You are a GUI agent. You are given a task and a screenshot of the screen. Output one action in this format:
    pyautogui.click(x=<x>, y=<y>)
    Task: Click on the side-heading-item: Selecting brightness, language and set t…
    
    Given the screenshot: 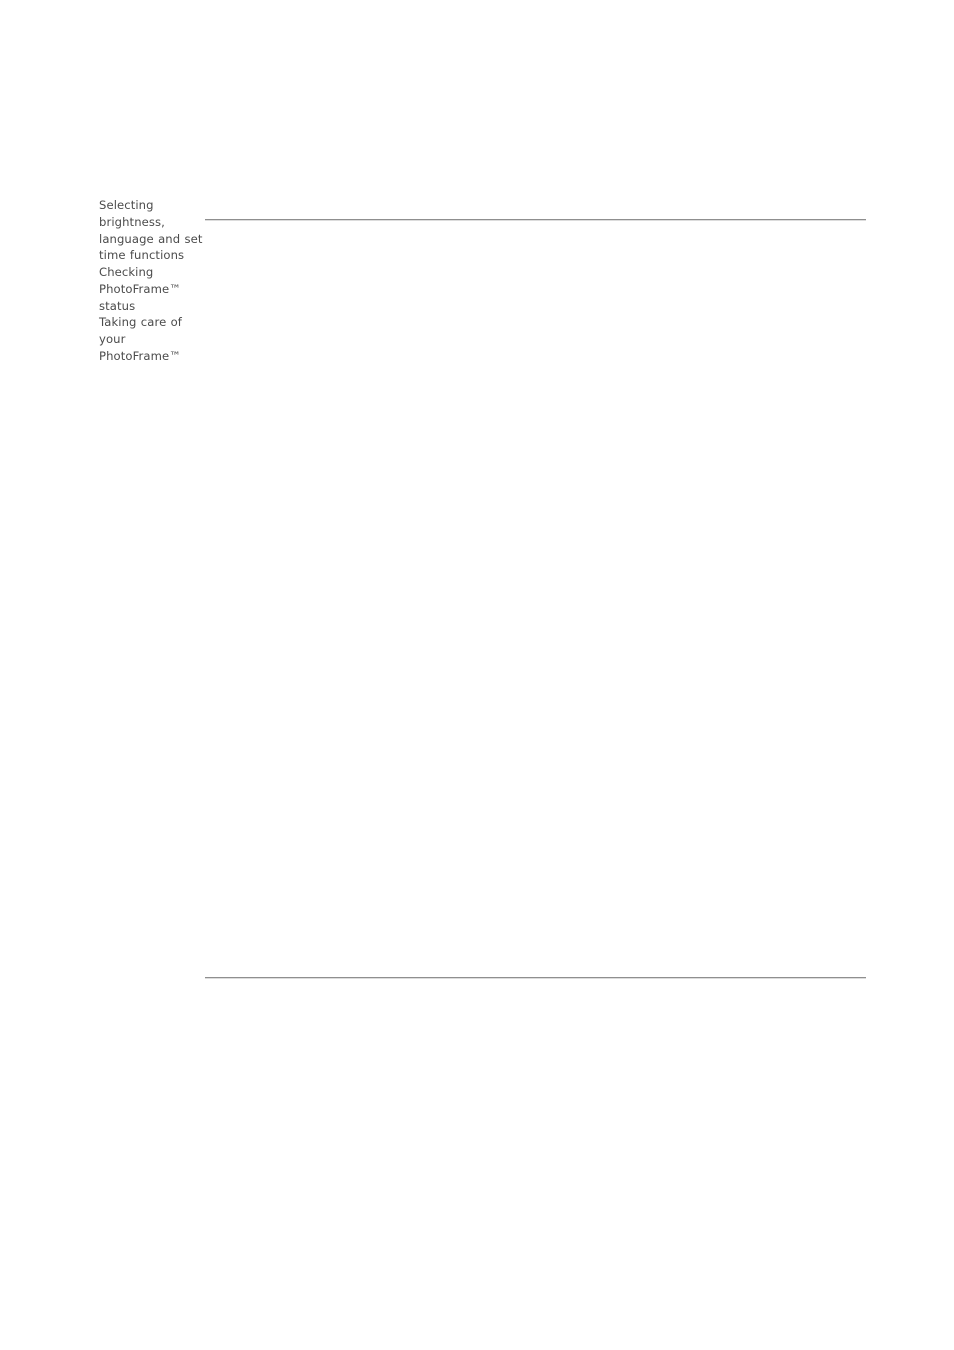 What is the action you would take?
    pyautogui.click(x=151, y=230)
    